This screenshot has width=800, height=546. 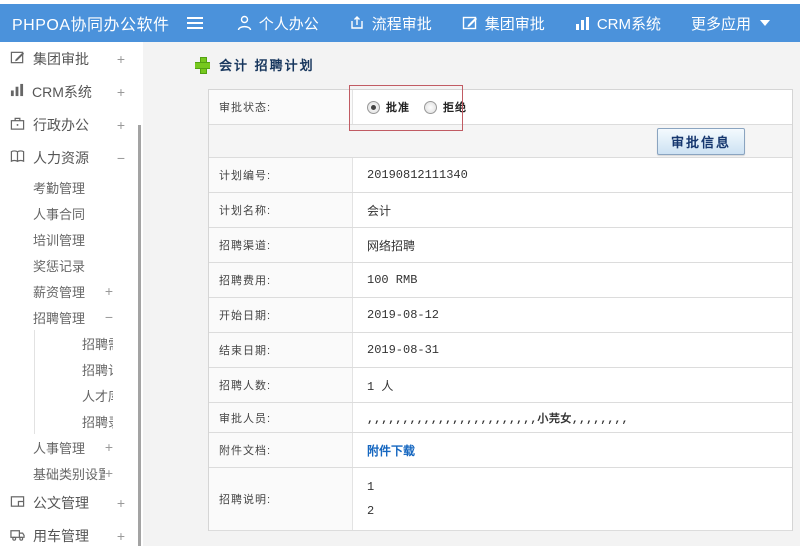 What do you see at coordinates (281, 245) in the screenshot?
I see `field-label: 招聘渠道:` at bounding box center [281, 245].